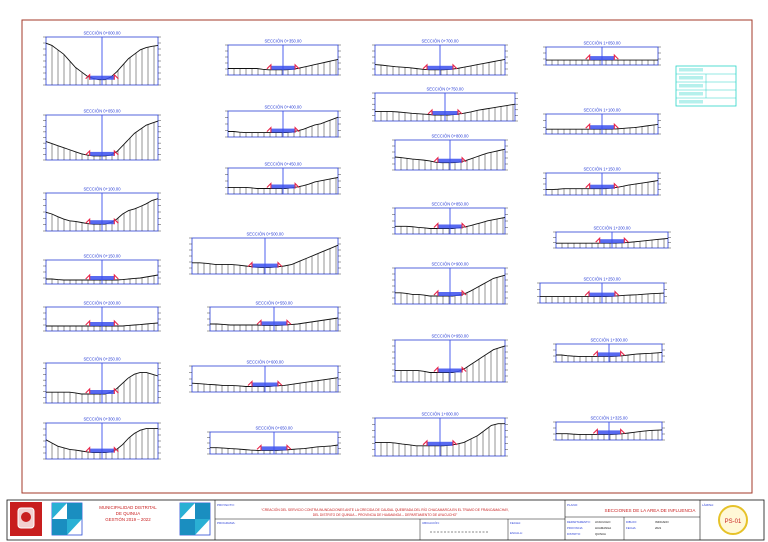 The height and width of the screenshot is (542, 768). Describe the element at coordinates (579, 522) in the screenshot. I see `meta-label: DEPARTAMENTO:` at that location.